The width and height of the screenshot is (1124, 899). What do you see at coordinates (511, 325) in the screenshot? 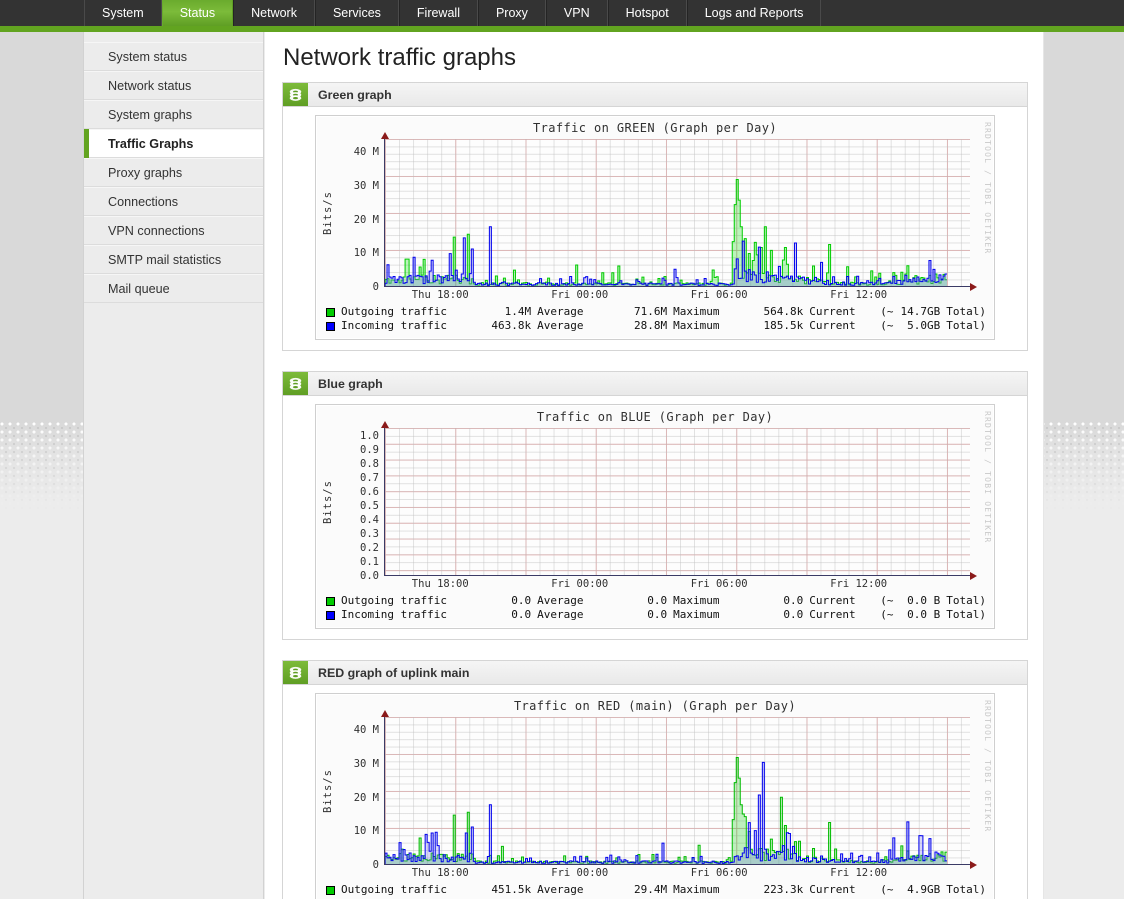
I see `legend-average-value: 463.8k` at bounding box center [511, 325].